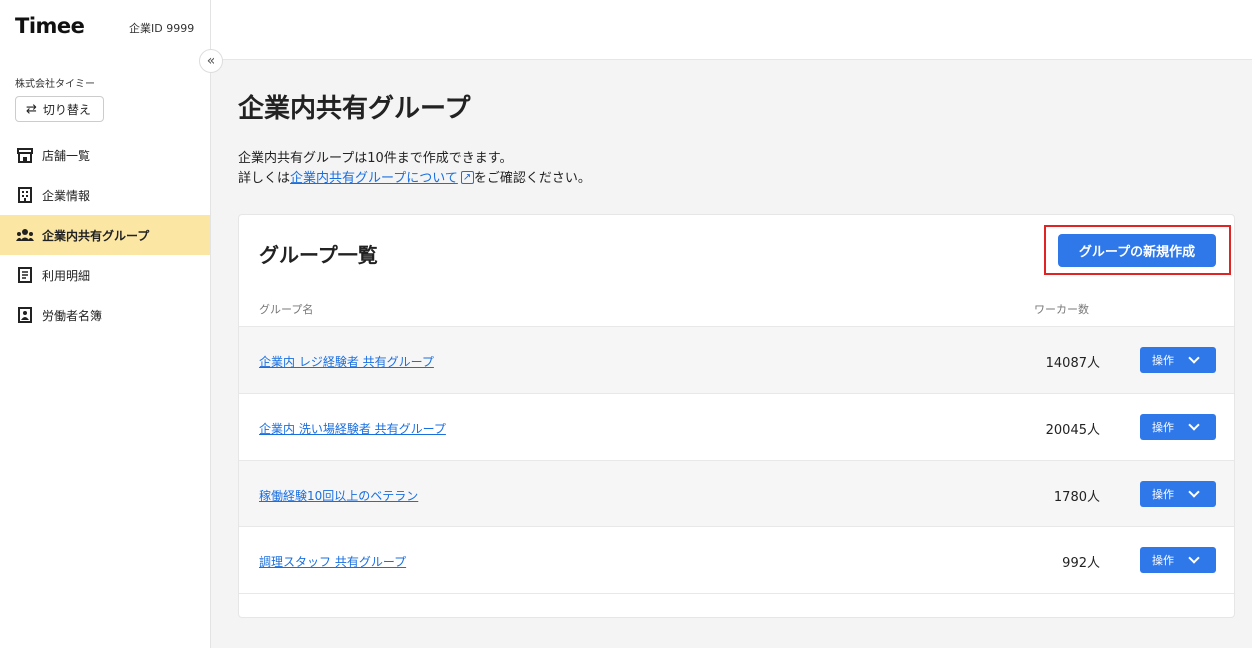  I want to click on group-name-link: 企業内 レジ経験者 共有グループ, so click(346, 361).